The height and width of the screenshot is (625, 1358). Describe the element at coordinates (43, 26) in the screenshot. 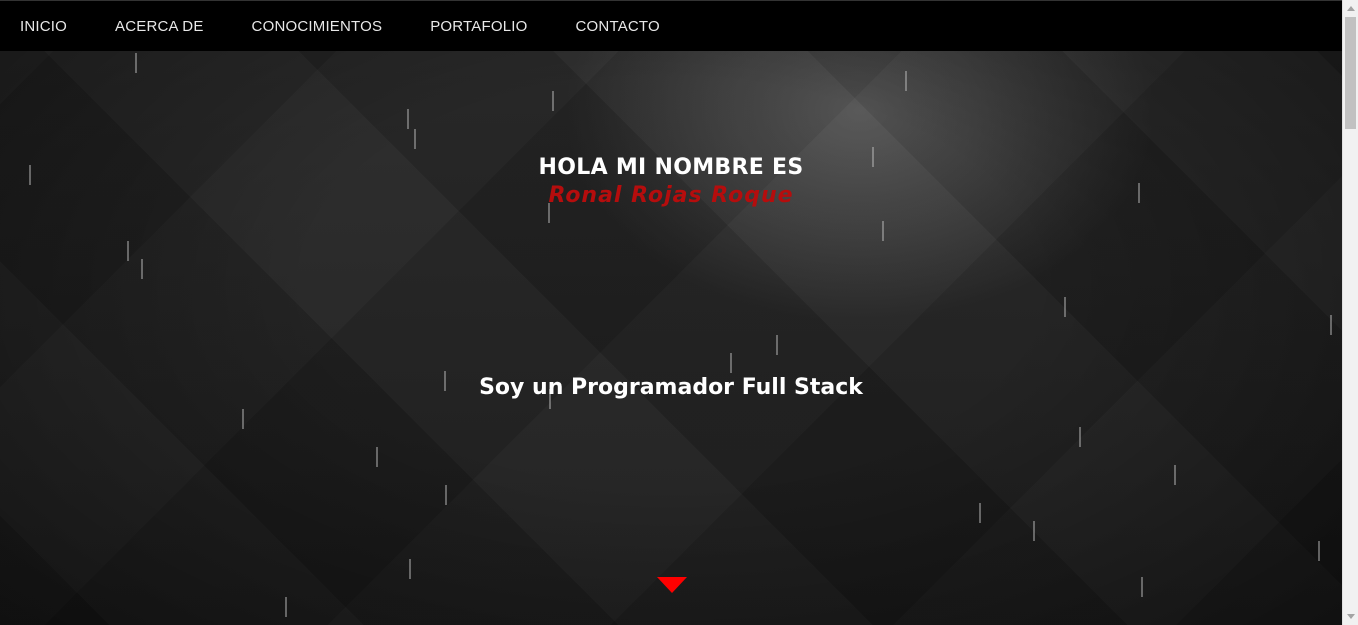

I see `nav-link-inicio: INICIO` at that location.